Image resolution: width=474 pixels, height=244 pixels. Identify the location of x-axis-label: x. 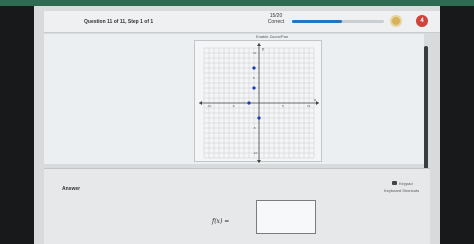
(315, 99).